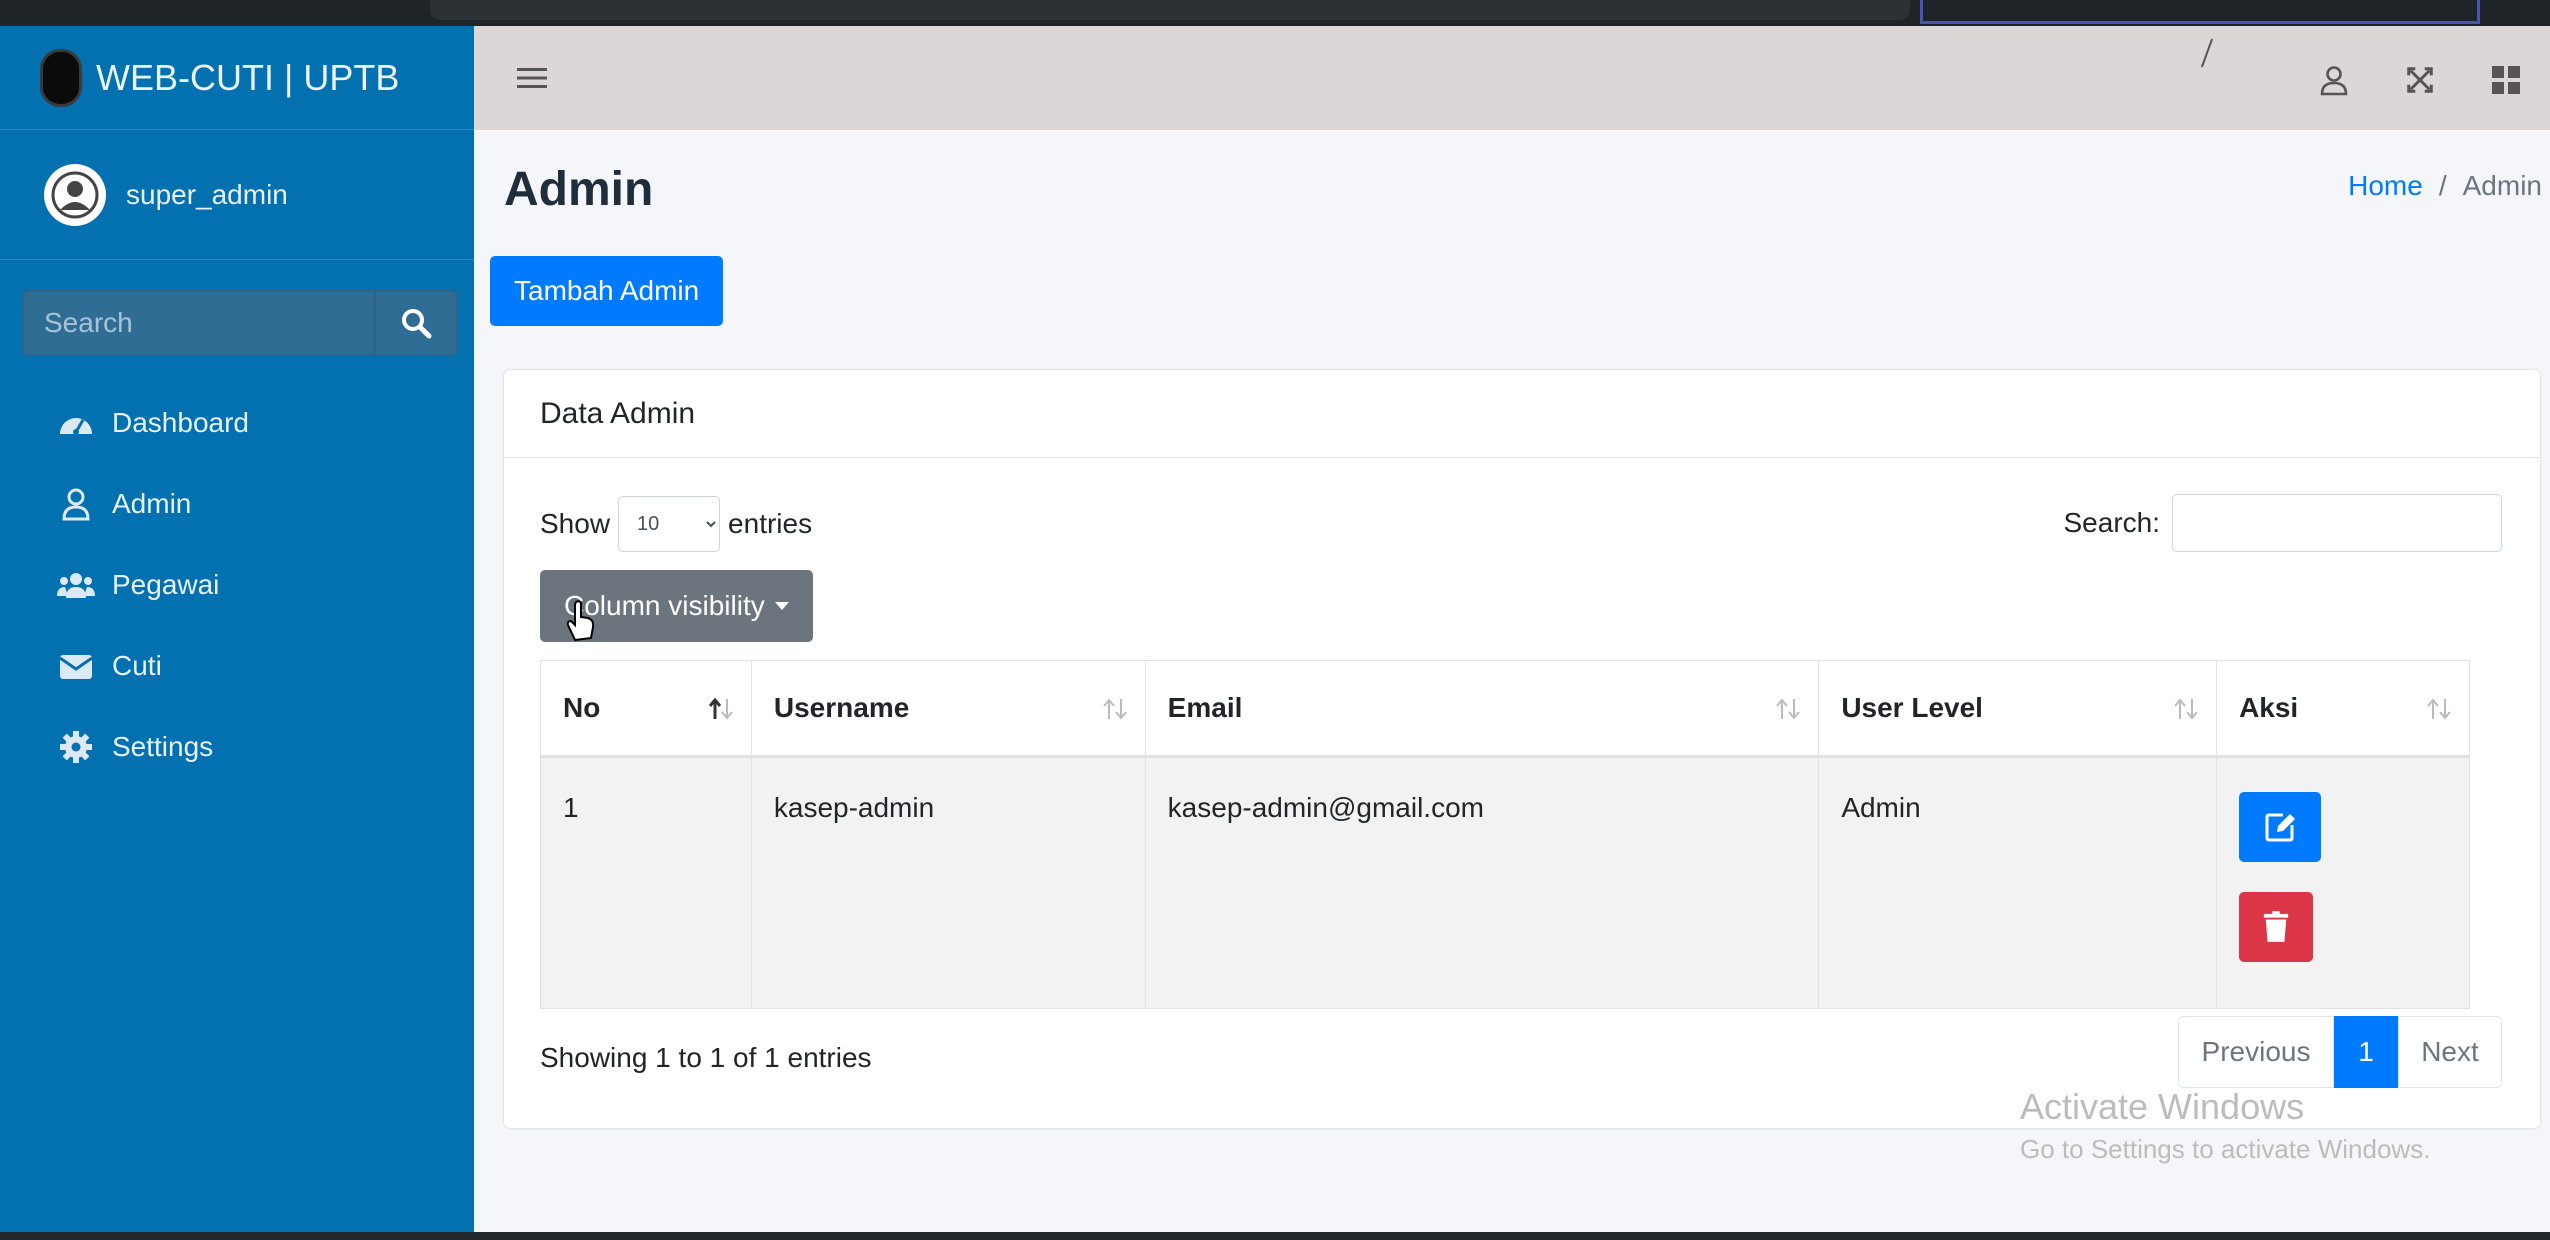 The height and width of the screenshot is (1240, 2550). I want to click on pagination-next: Next, so click(2450, 1052).